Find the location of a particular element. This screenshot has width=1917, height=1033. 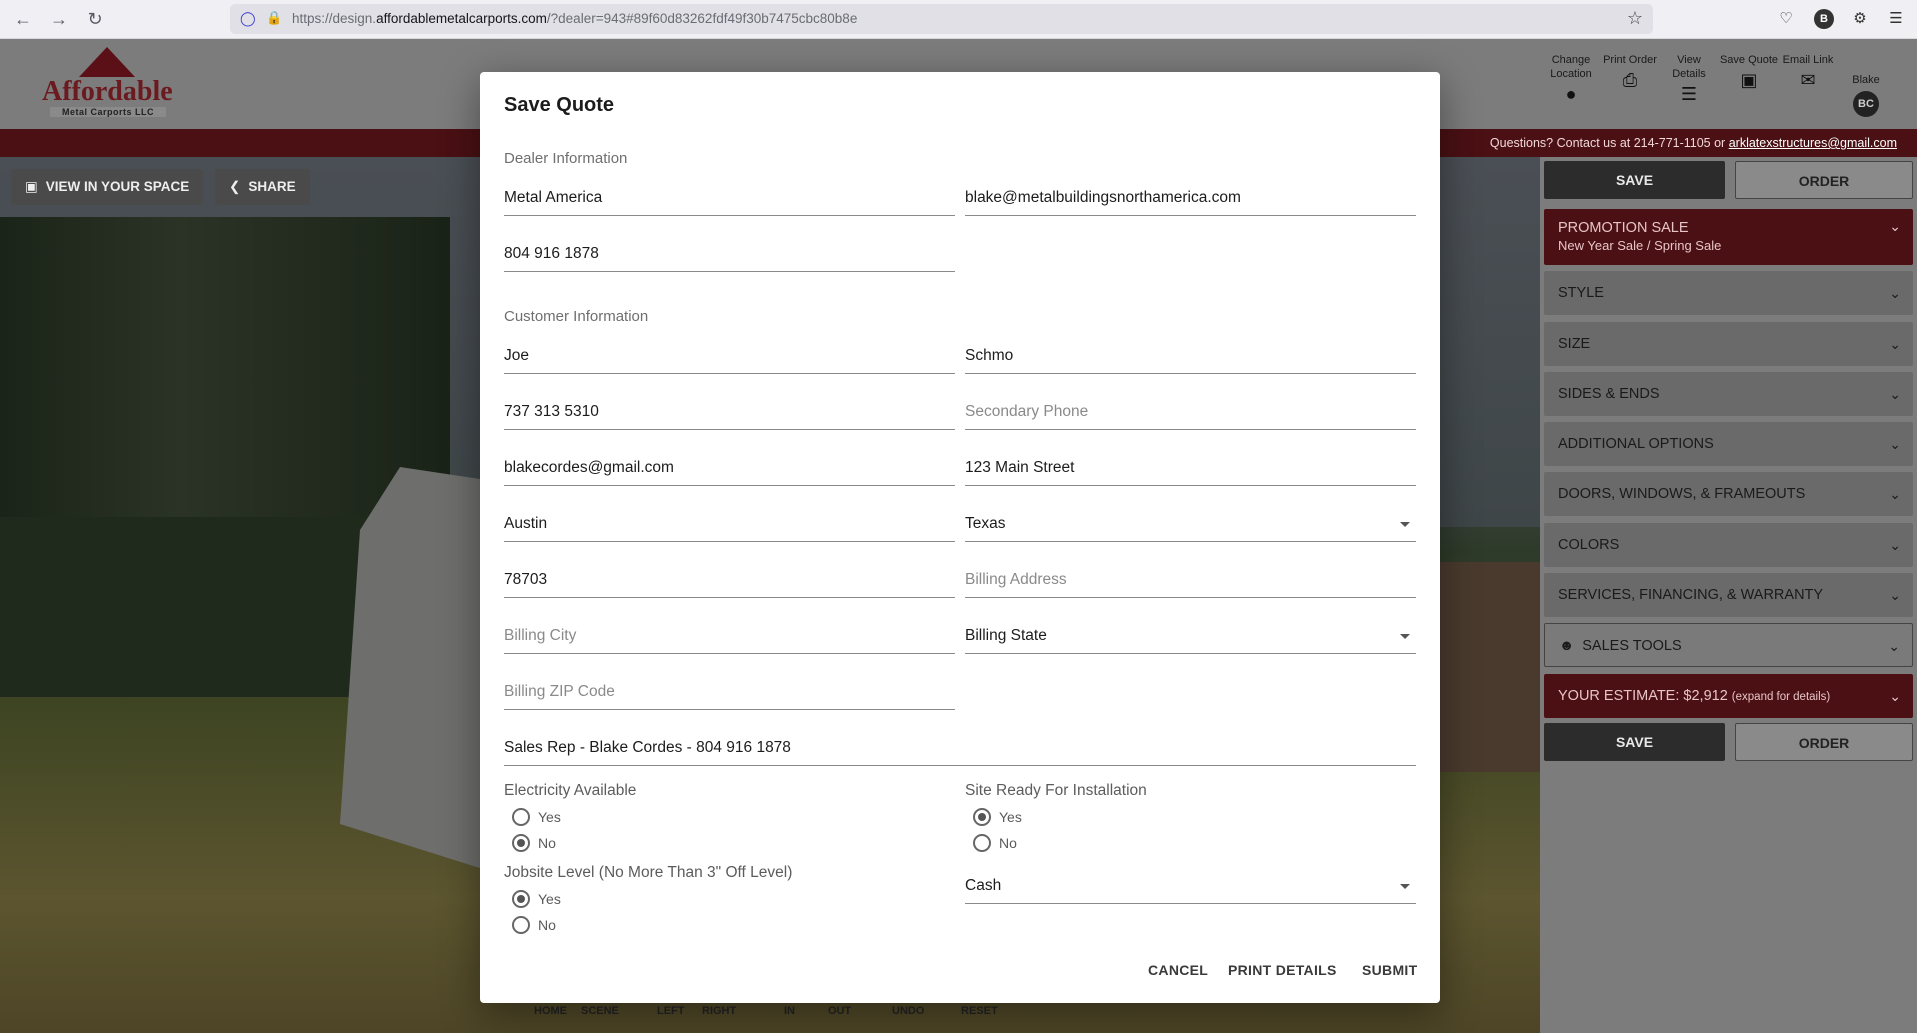

billing-address-field: Billing Address is located at coordinates (1190, 578).